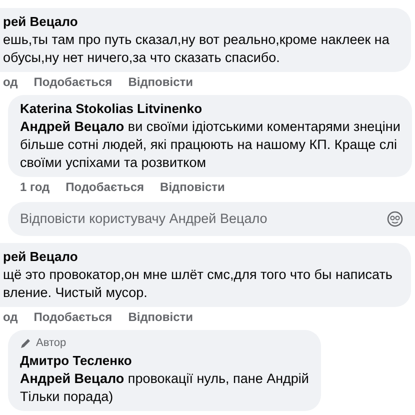  What do you see at coordinates (67, 397) in the screenshot?
I see `comment-text: Тільки порада)` at bounding box center [67, 397].